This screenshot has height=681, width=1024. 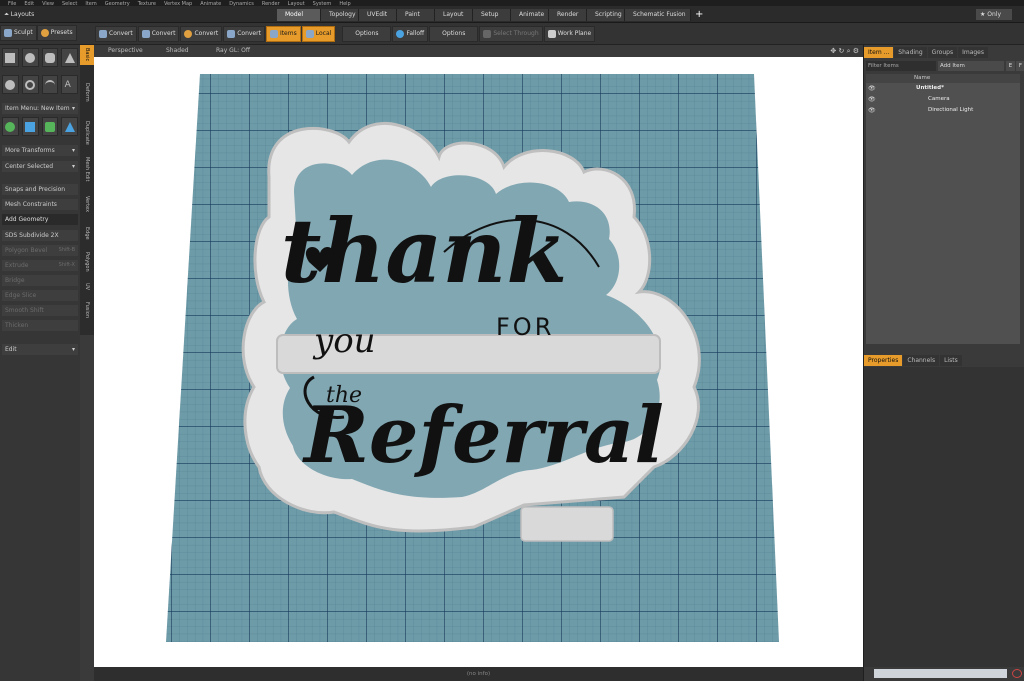 I want to click on falloff-button: Falloff, so click(x=410, y=34).